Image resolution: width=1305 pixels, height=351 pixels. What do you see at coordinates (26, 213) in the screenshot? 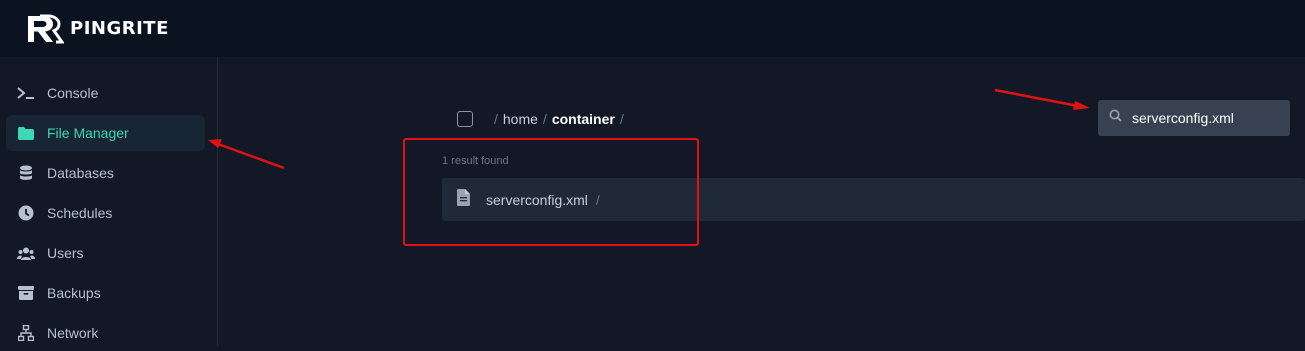
I see `clock-icon` at bounding box center [26, 213].